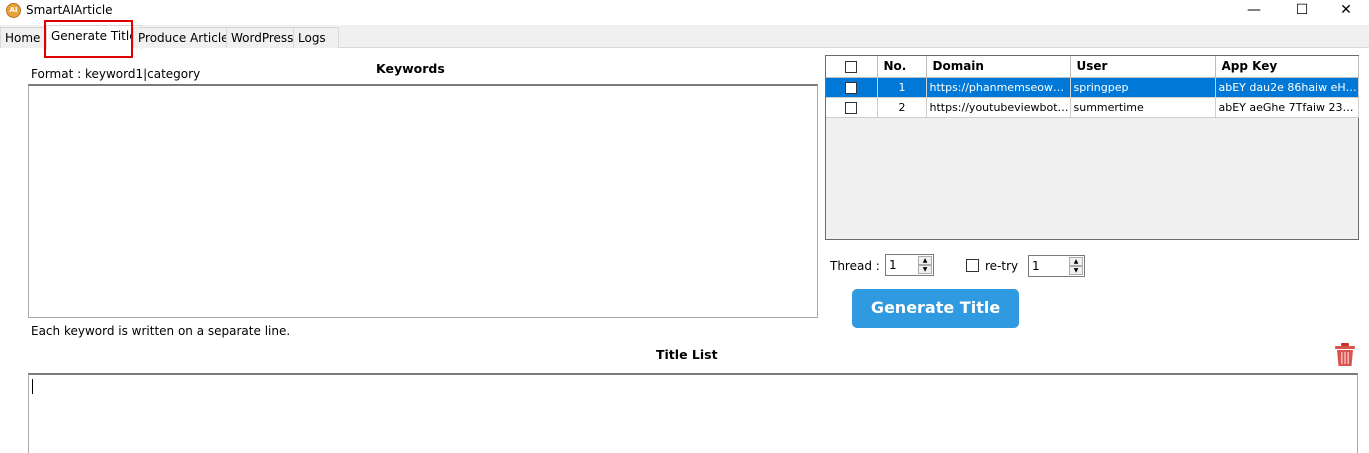  I want to click on column-header-user: User, so click(1143, 67).